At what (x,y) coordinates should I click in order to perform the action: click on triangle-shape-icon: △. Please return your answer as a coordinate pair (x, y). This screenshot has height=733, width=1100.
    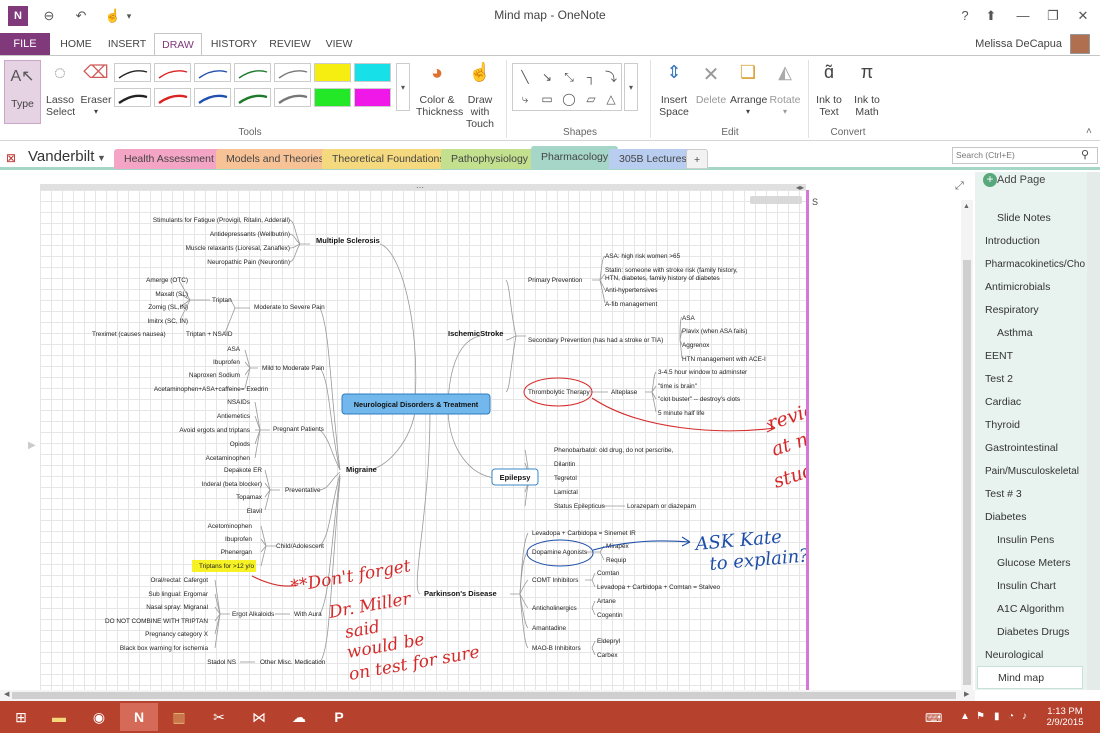
    Looking at the image, I should click on (611, 99).